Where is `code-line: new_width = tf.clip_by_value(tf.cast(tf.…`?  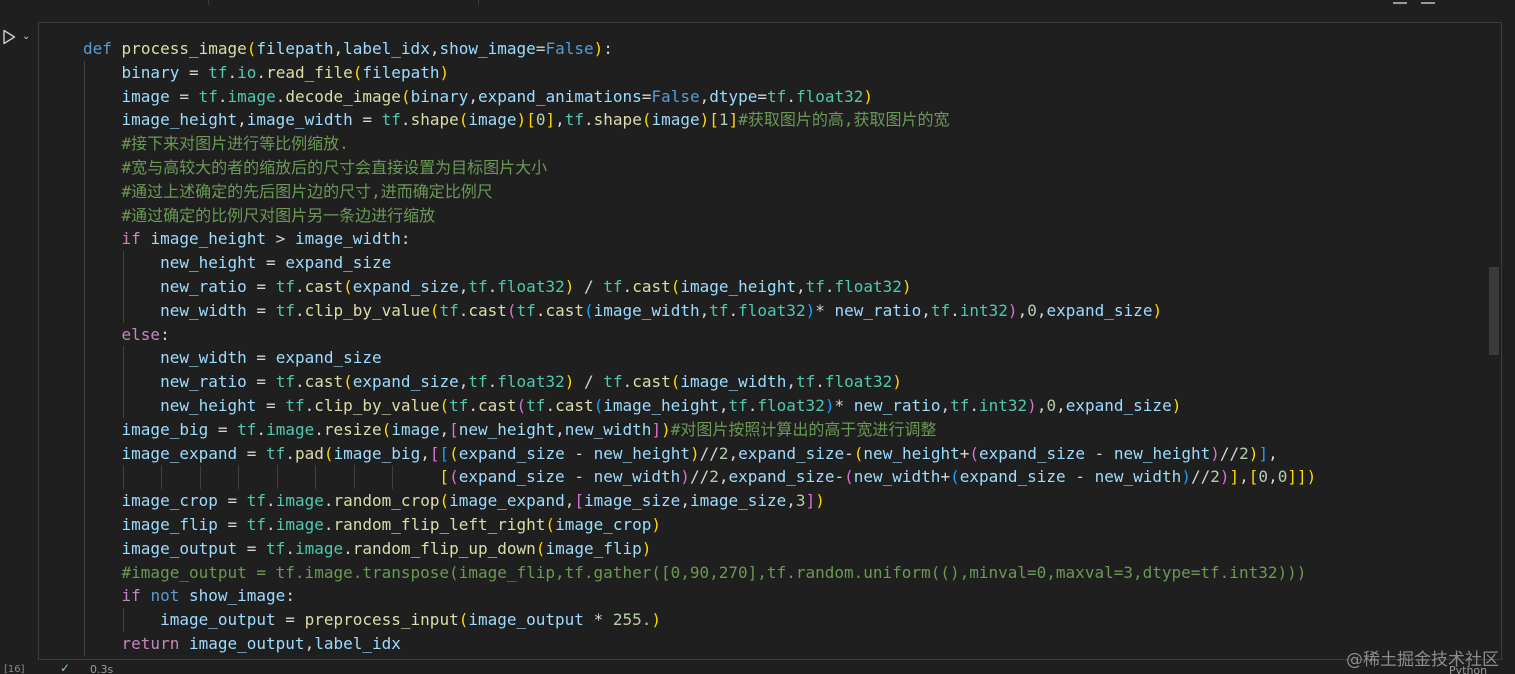
code-line: new_width = tf.clip_by_value(tf.cast(tf.… is located at coordinates (788, 310).